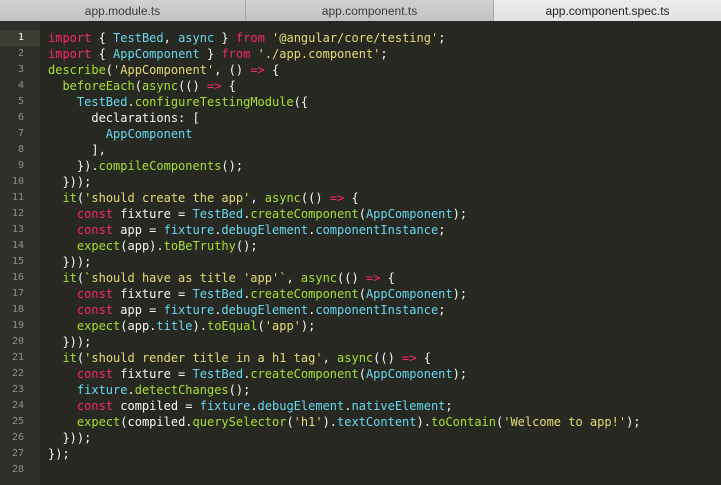  I want to click on code-token: expect, so click(98, 246).